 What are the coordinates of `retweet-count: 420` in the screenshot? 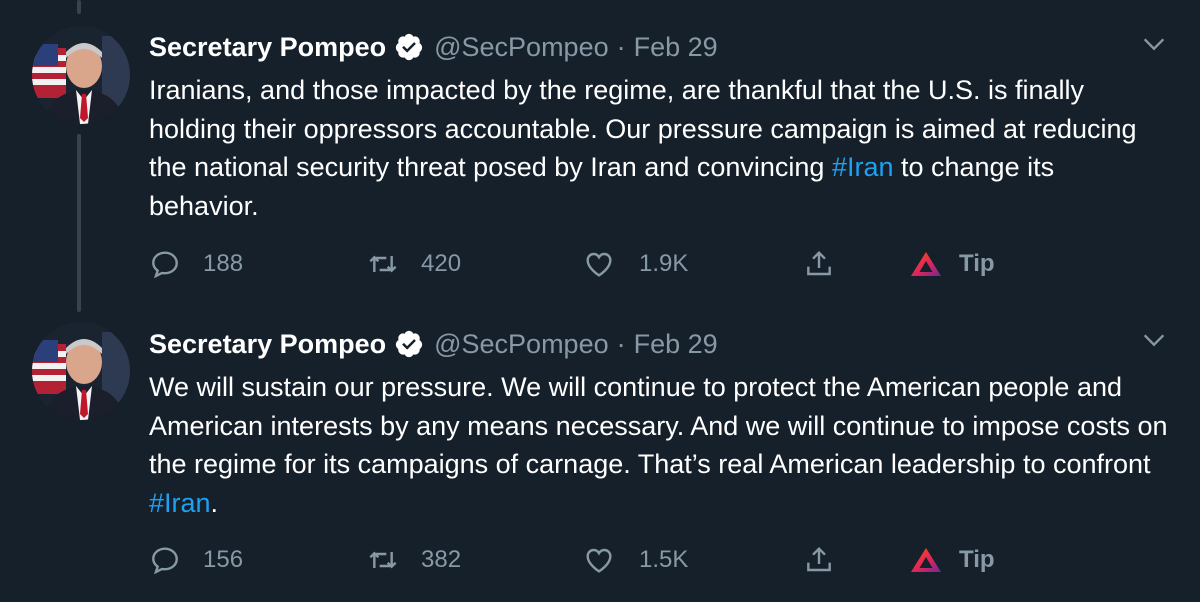 It's located at (441, 263).